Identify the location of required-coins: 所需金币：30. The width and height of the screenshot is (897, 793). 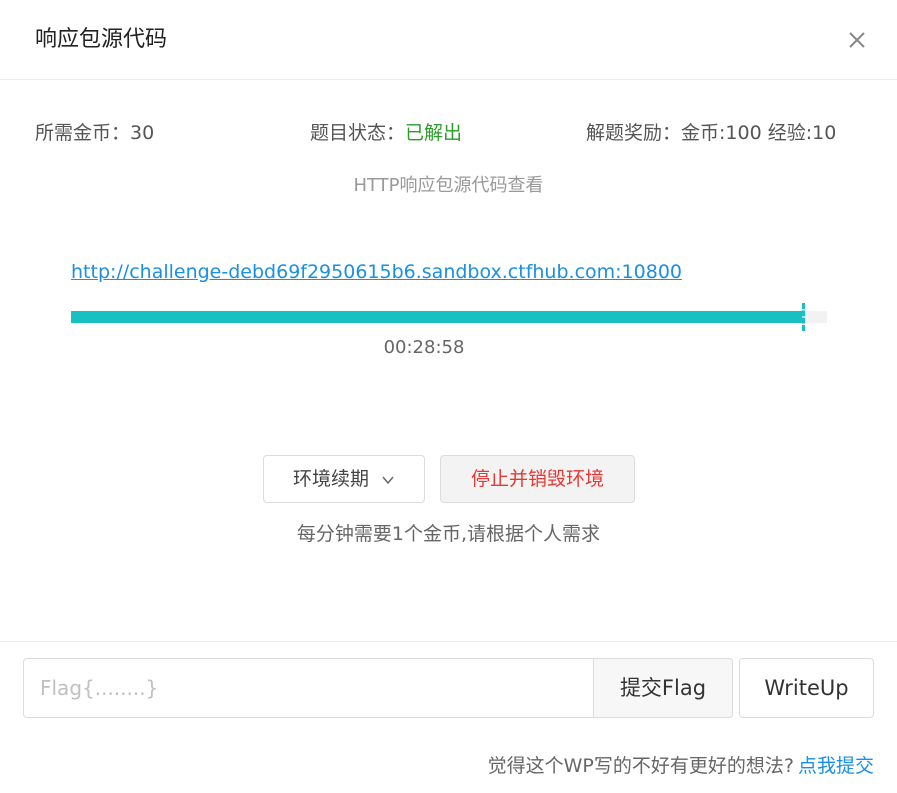
(94, 133).